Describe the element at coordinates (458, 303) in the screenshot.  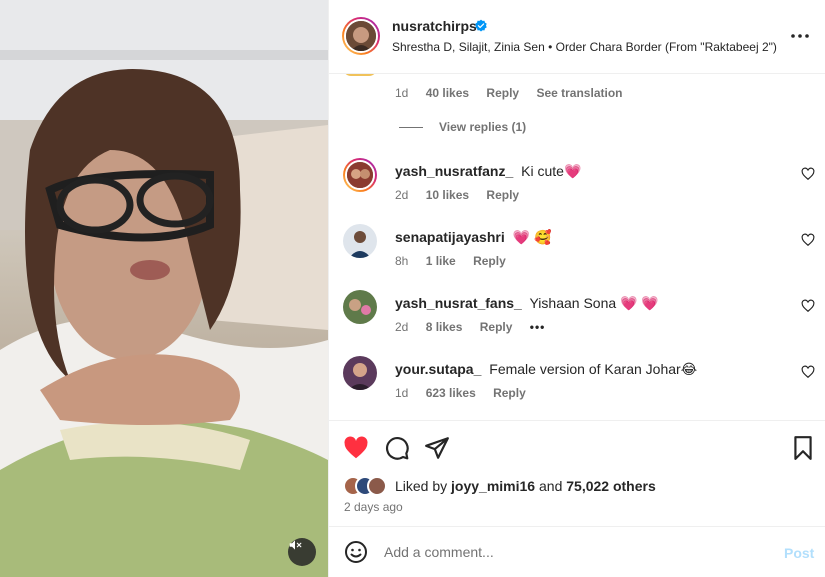
I see `commenter-username: yash_nusrat_fans_` at that location.